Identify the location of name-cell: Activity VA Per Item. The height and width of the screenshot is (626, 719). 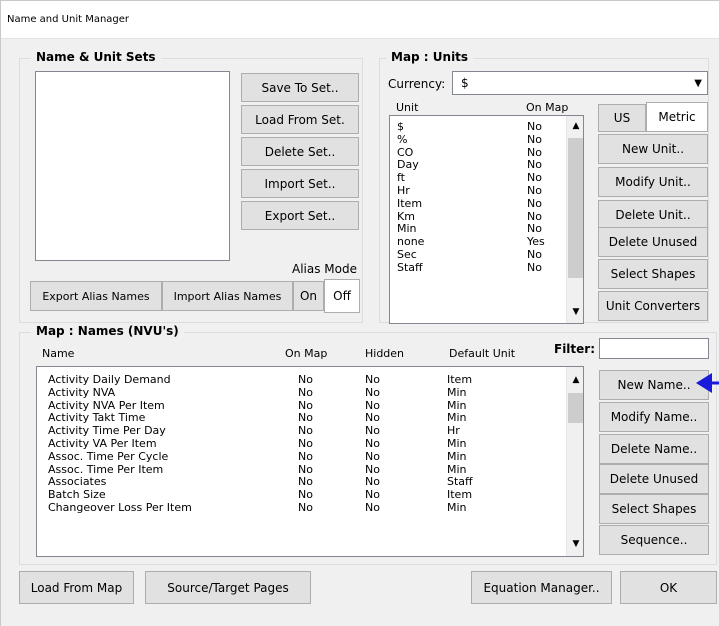
(102, 443).